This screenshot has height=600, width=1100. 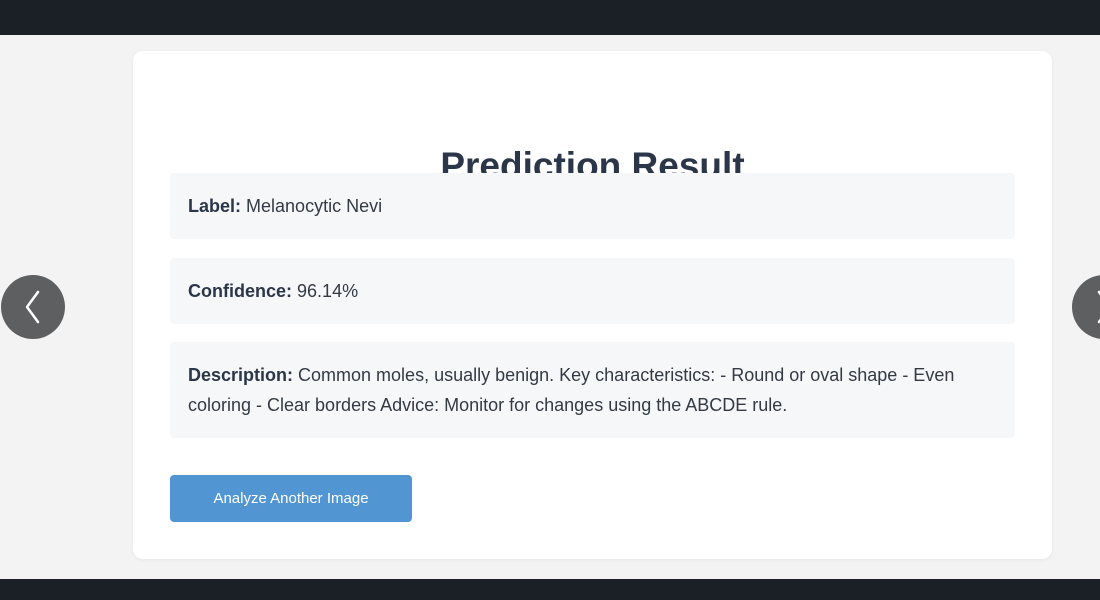 I want to click on analyze-another-image-button: Analyze Another Image, so click(x=291, y=498).